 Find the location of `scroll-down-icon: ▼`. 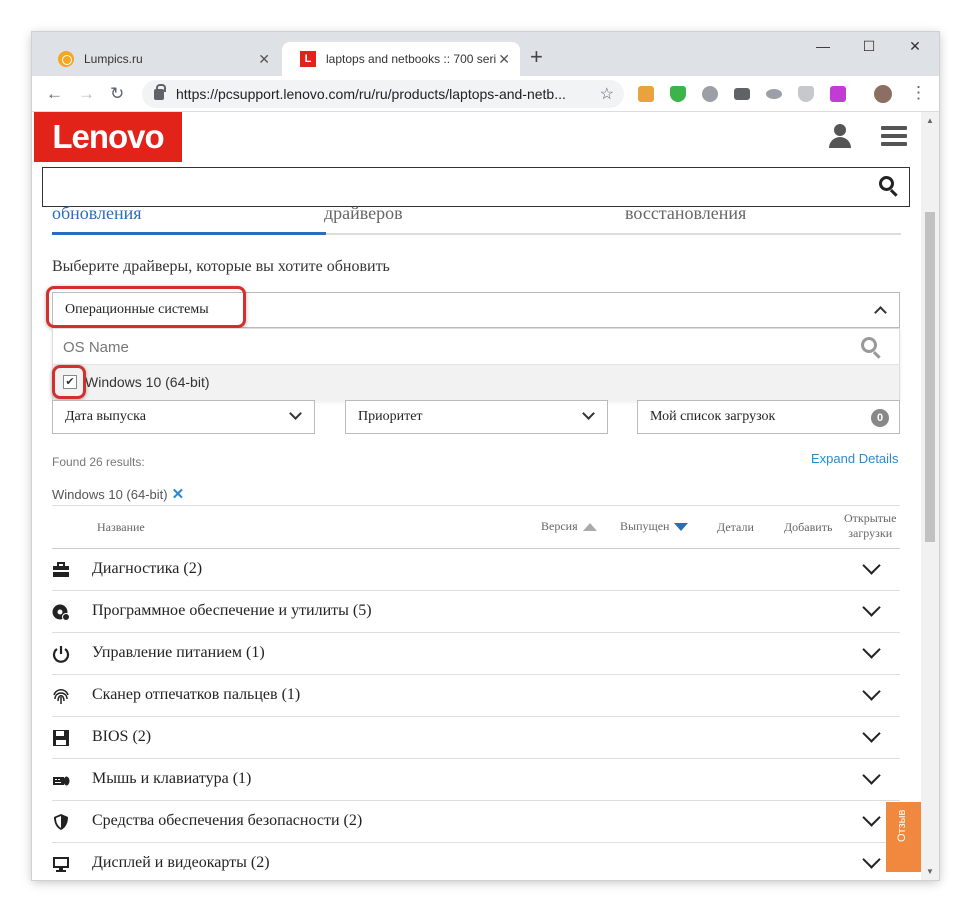

scroll-down-icon: ▼ is located at coordinates (930, 871).